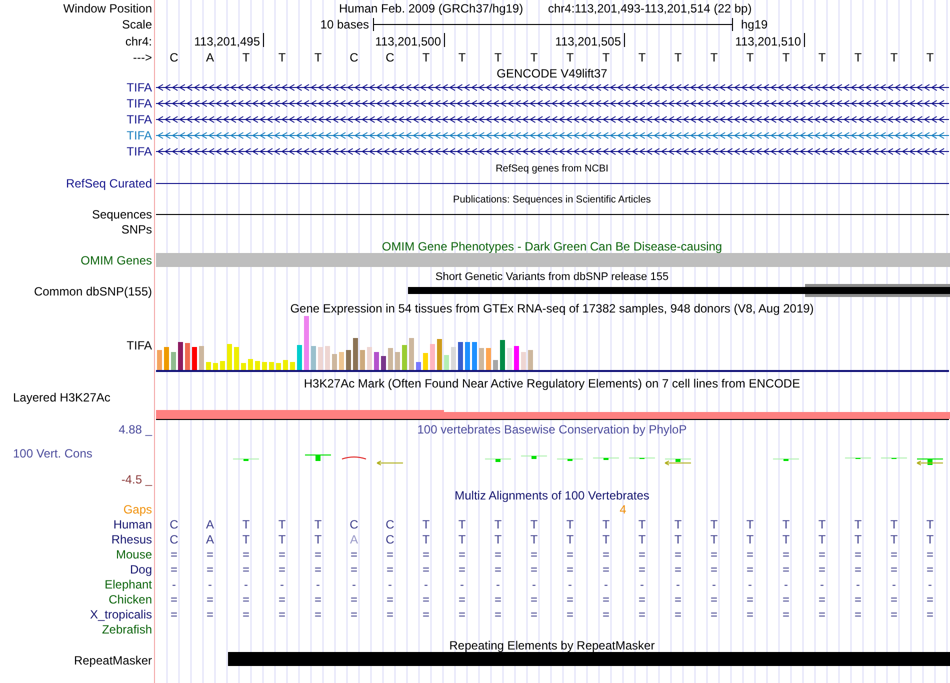 The height and width of the screenshot is (683, 950). What do you see at coordinates (552, 200) in the screenshot?
I see `track-title: Publications: Sequences in Scientific Articles` at bounding box center [552, 200].